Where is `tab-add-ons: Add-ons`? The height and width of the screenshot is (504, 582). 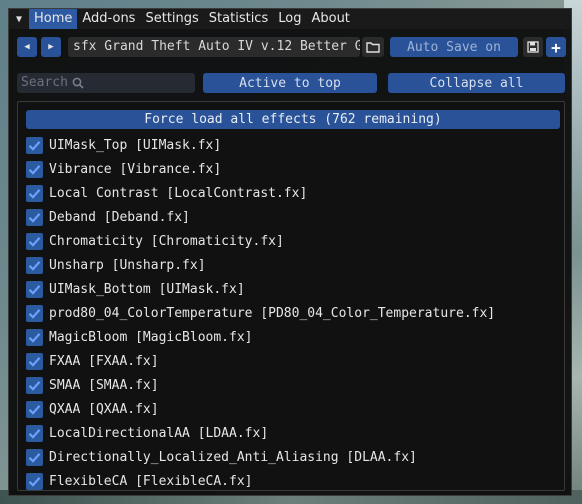
tab-add-ons: Add-ons is located at coordinates (108, 19).